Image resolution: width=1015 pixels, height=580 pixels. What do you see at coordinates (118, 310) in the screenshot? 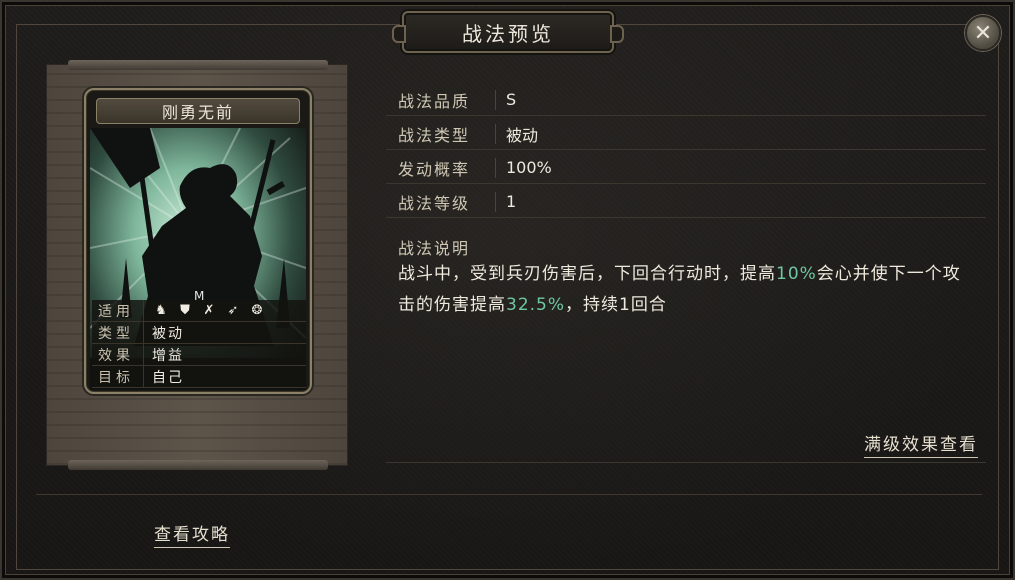
I see `stat-key: 适用` at bounding box center [118, 310].